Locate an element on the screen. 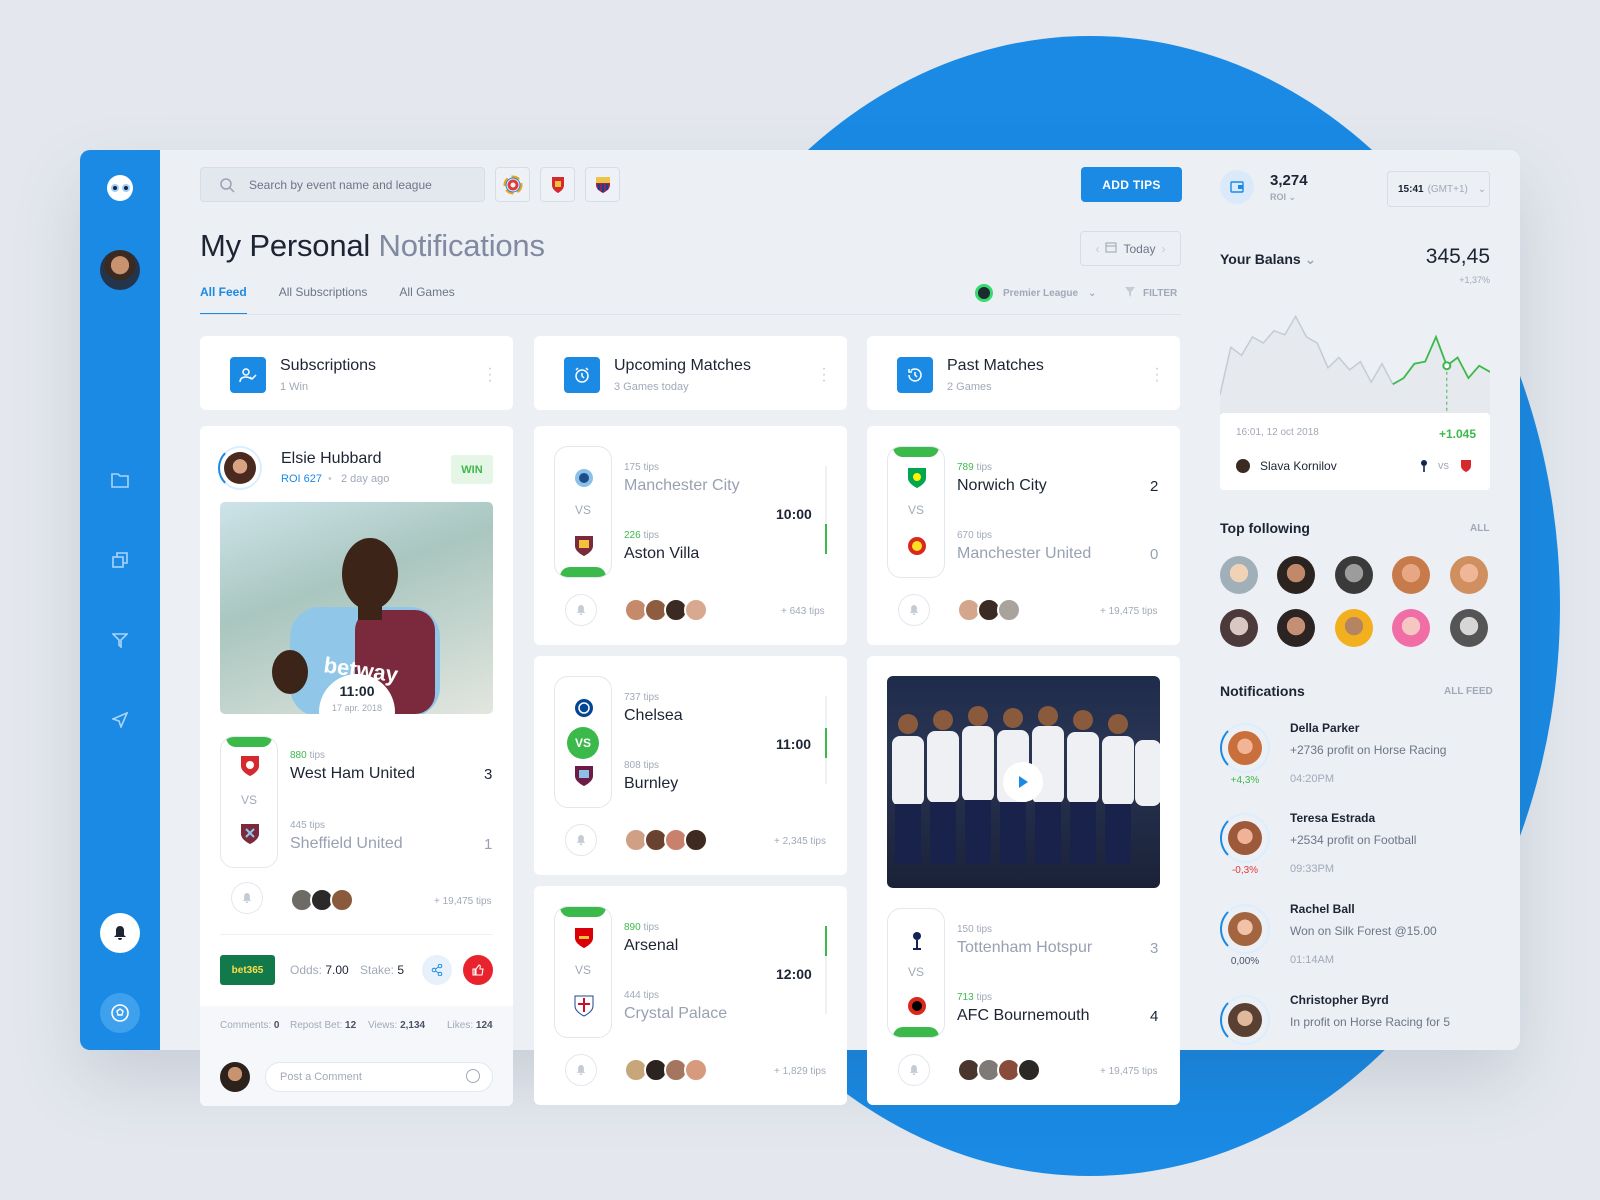  chart-highlight-point is located at coordinates (1447, 366).